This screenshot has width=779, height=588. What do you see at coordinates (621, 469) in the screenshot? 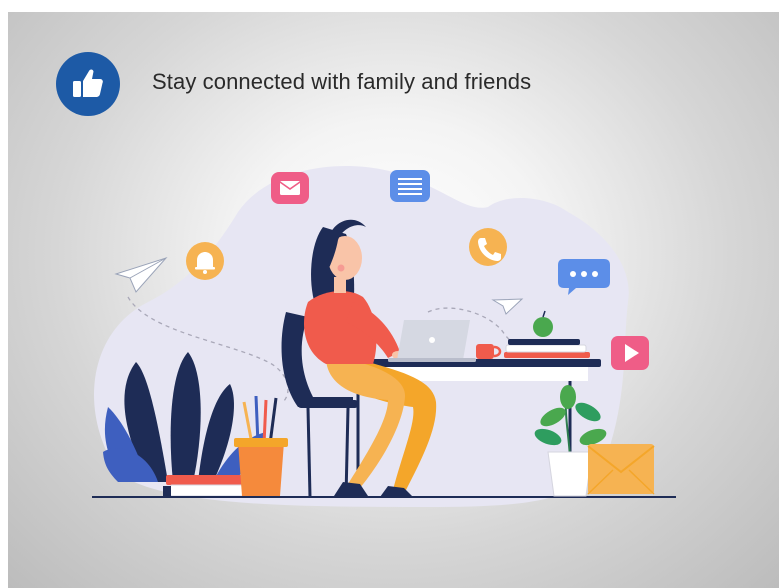
I see `envelope` at bounding box center [621, 469].